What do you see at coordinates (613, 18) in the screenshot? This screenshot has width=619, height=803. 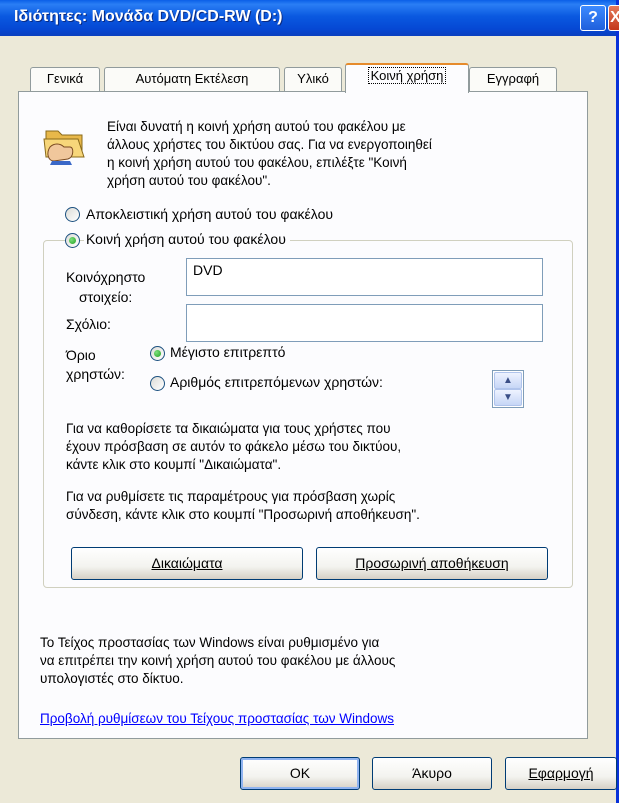 I see `close-icon: X` at bounding box center [613, 18].